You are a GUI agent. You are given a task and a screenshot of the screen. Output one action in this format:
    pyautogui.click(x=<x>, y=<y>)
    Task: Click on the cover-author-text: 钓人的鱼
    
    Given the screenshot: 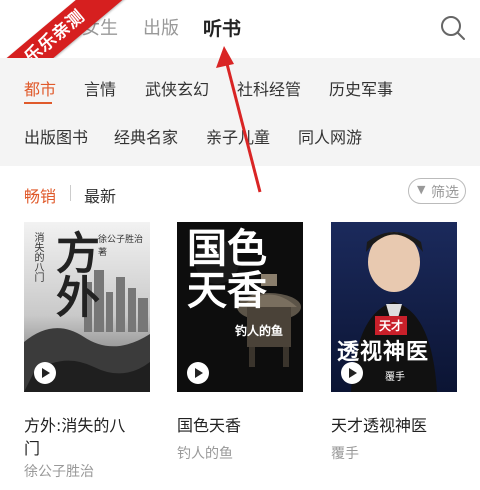 What is the action you would take?
    pyautogui.click(x=259, y=331)
    